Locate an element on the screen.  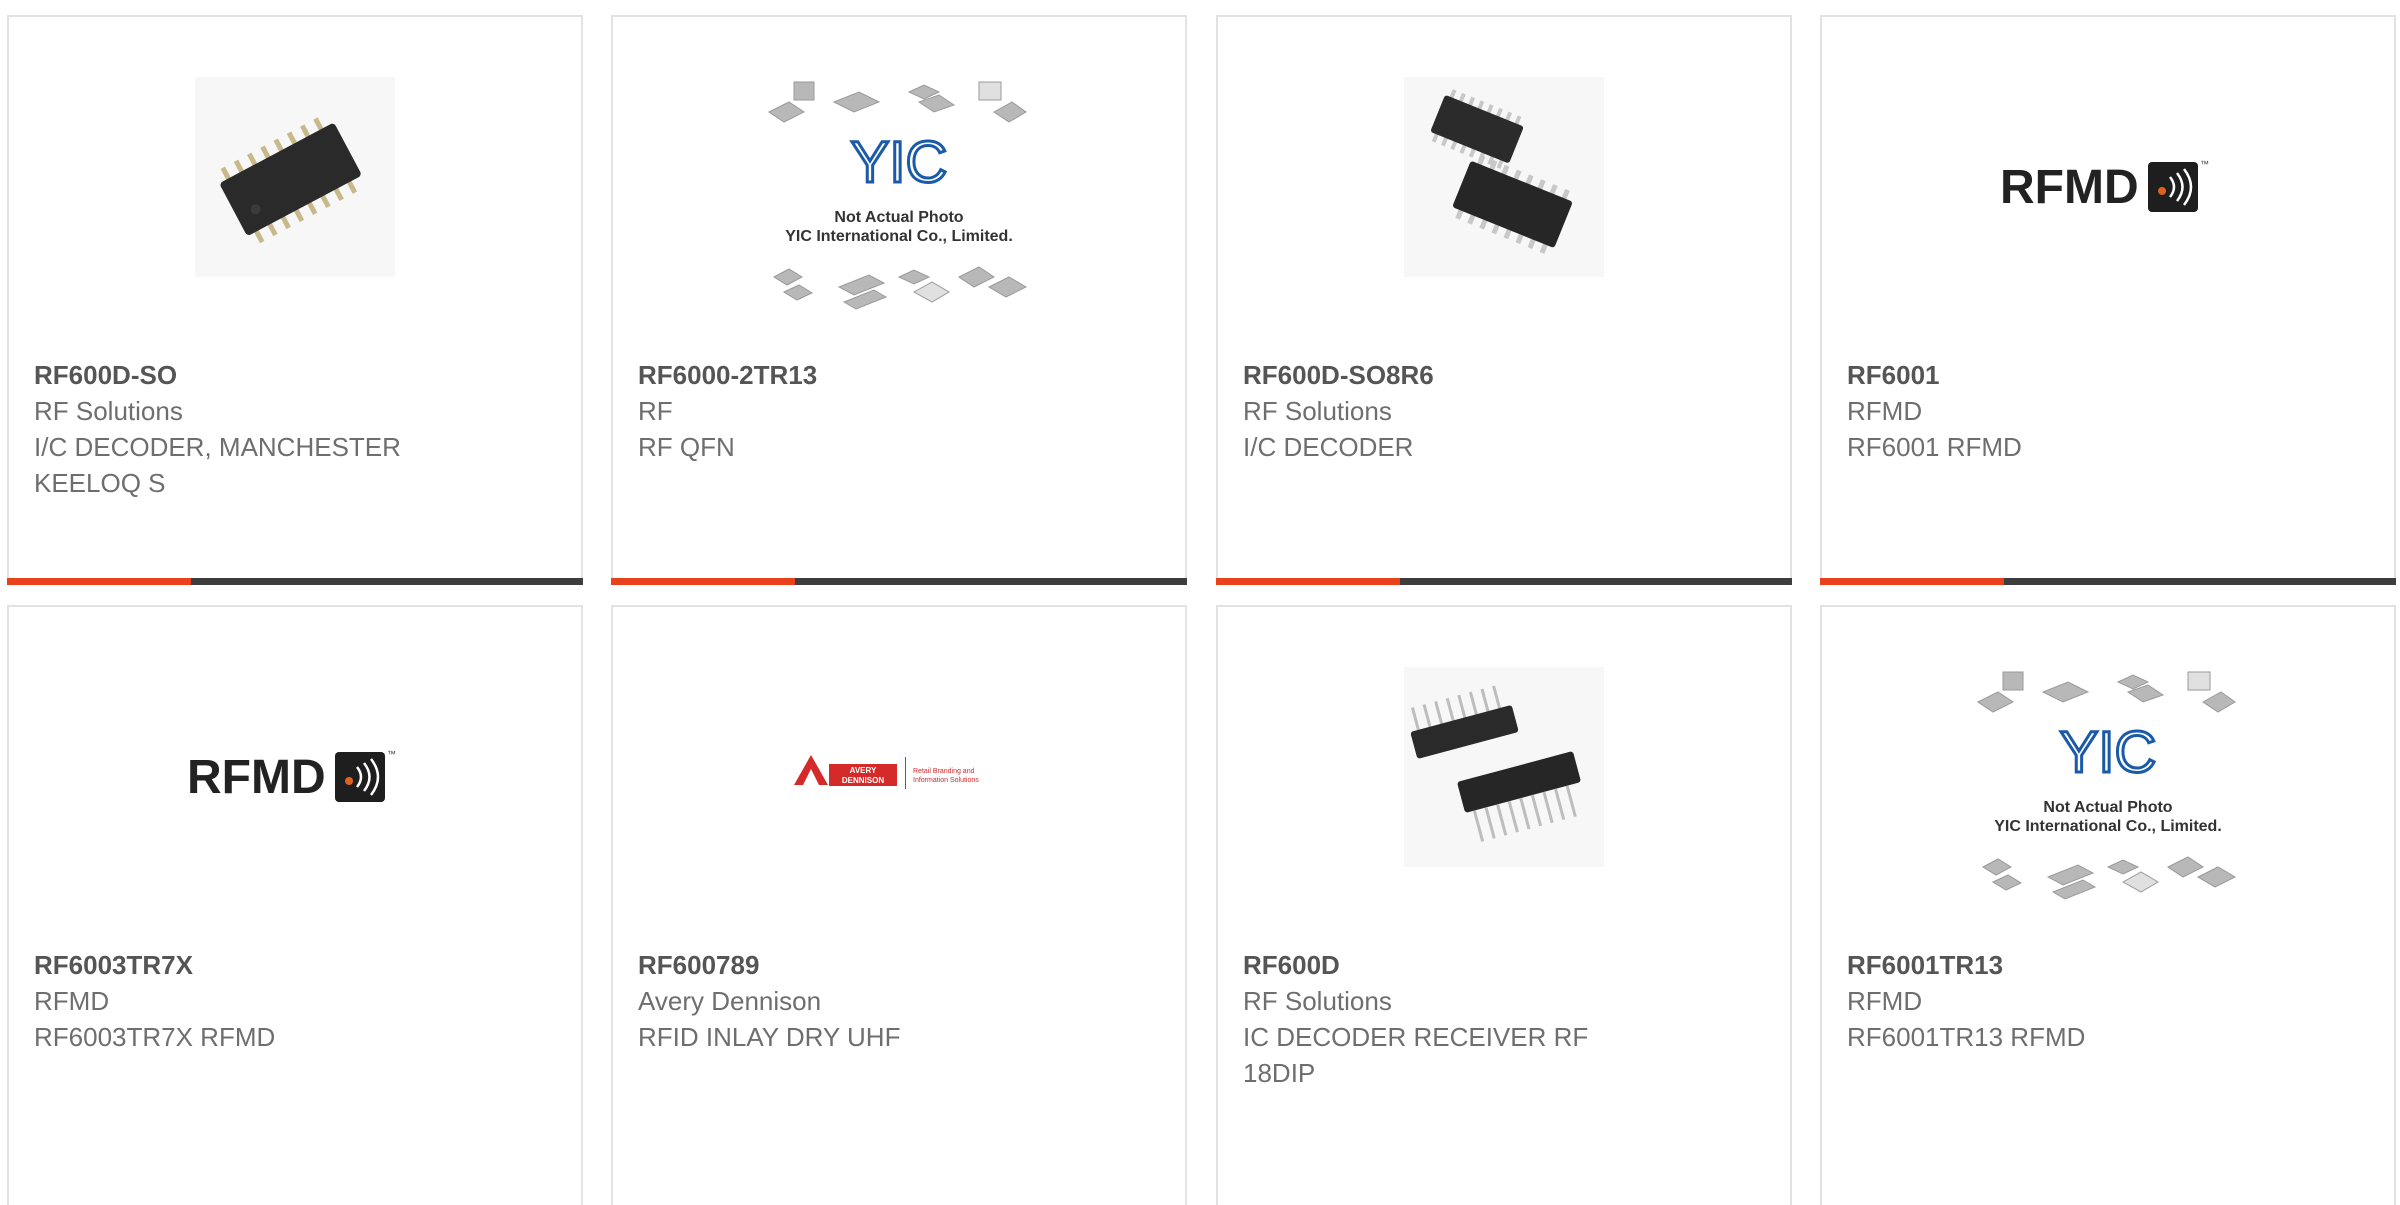
product-card: RFMD ™ RF6003TR7X RFMD RF6003TR7X RFMD is located at coordinates (295, 905).